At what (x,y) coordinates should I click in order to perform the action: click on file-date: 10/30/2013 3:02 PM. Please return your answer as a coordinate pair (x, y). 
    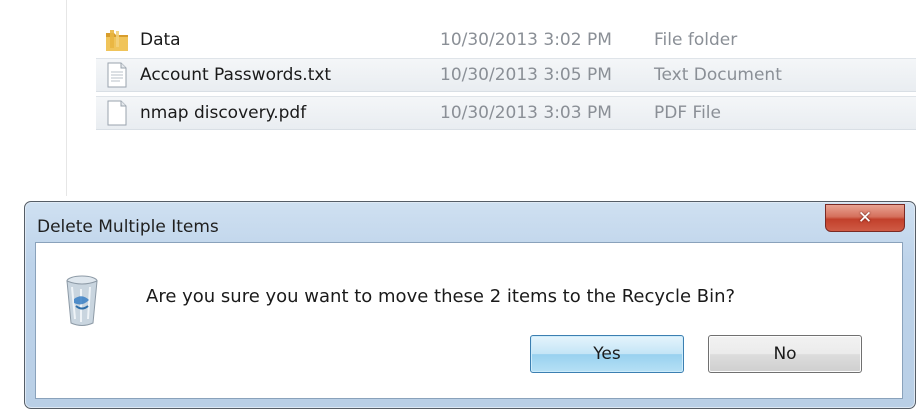
    Looking at the image, I should click on (526, 40).